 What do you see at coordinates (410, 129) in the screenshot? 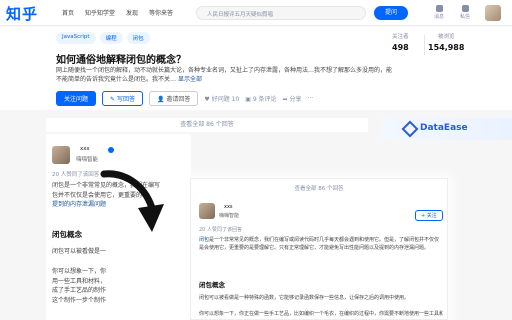
I see `dataease-logo-icon` at bounding box center [410, 129].